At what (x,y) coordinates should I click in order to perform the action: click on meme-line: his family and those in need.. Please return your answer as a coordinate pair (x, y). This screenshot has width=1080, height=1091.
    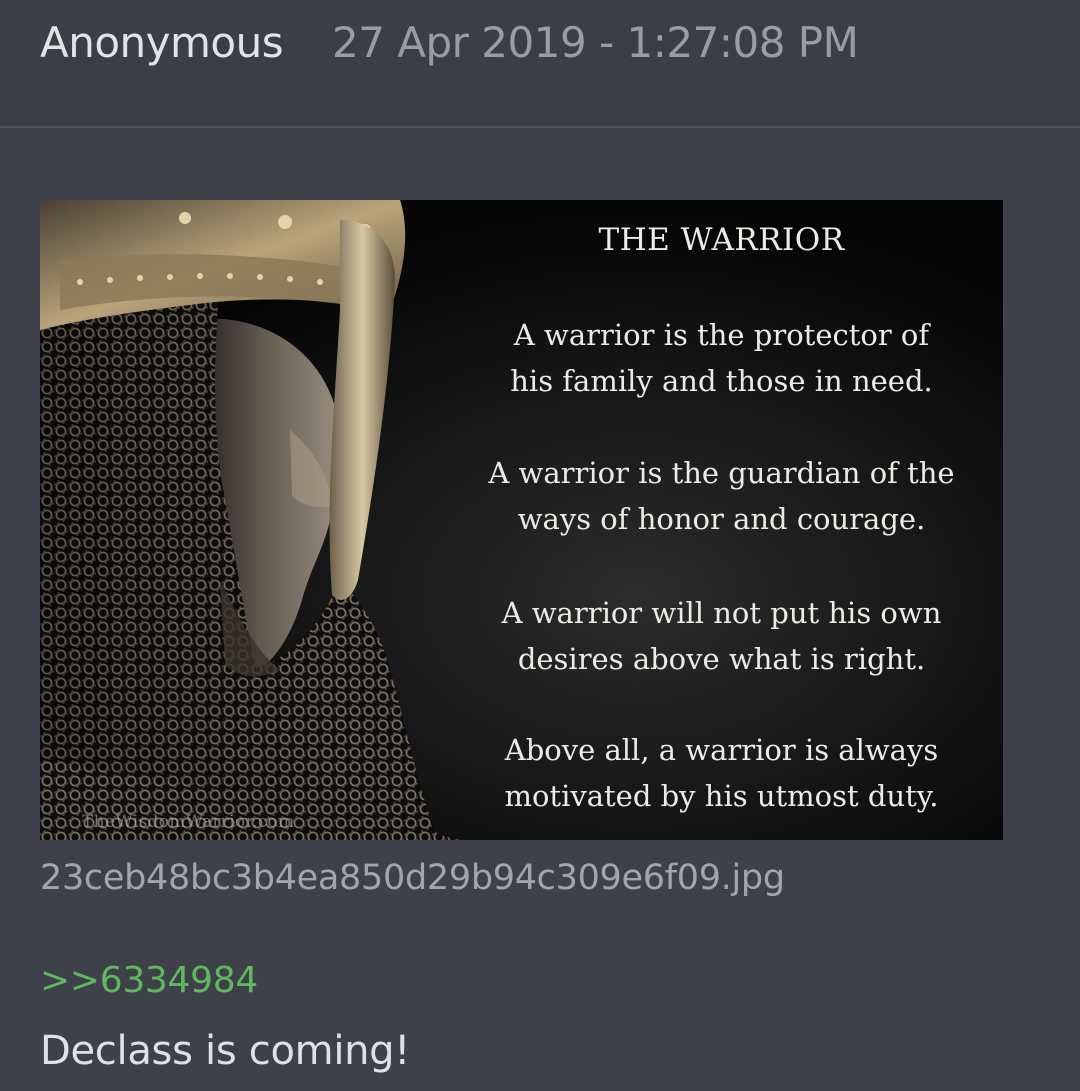
    Looking at the image, I should click on (721, 381).